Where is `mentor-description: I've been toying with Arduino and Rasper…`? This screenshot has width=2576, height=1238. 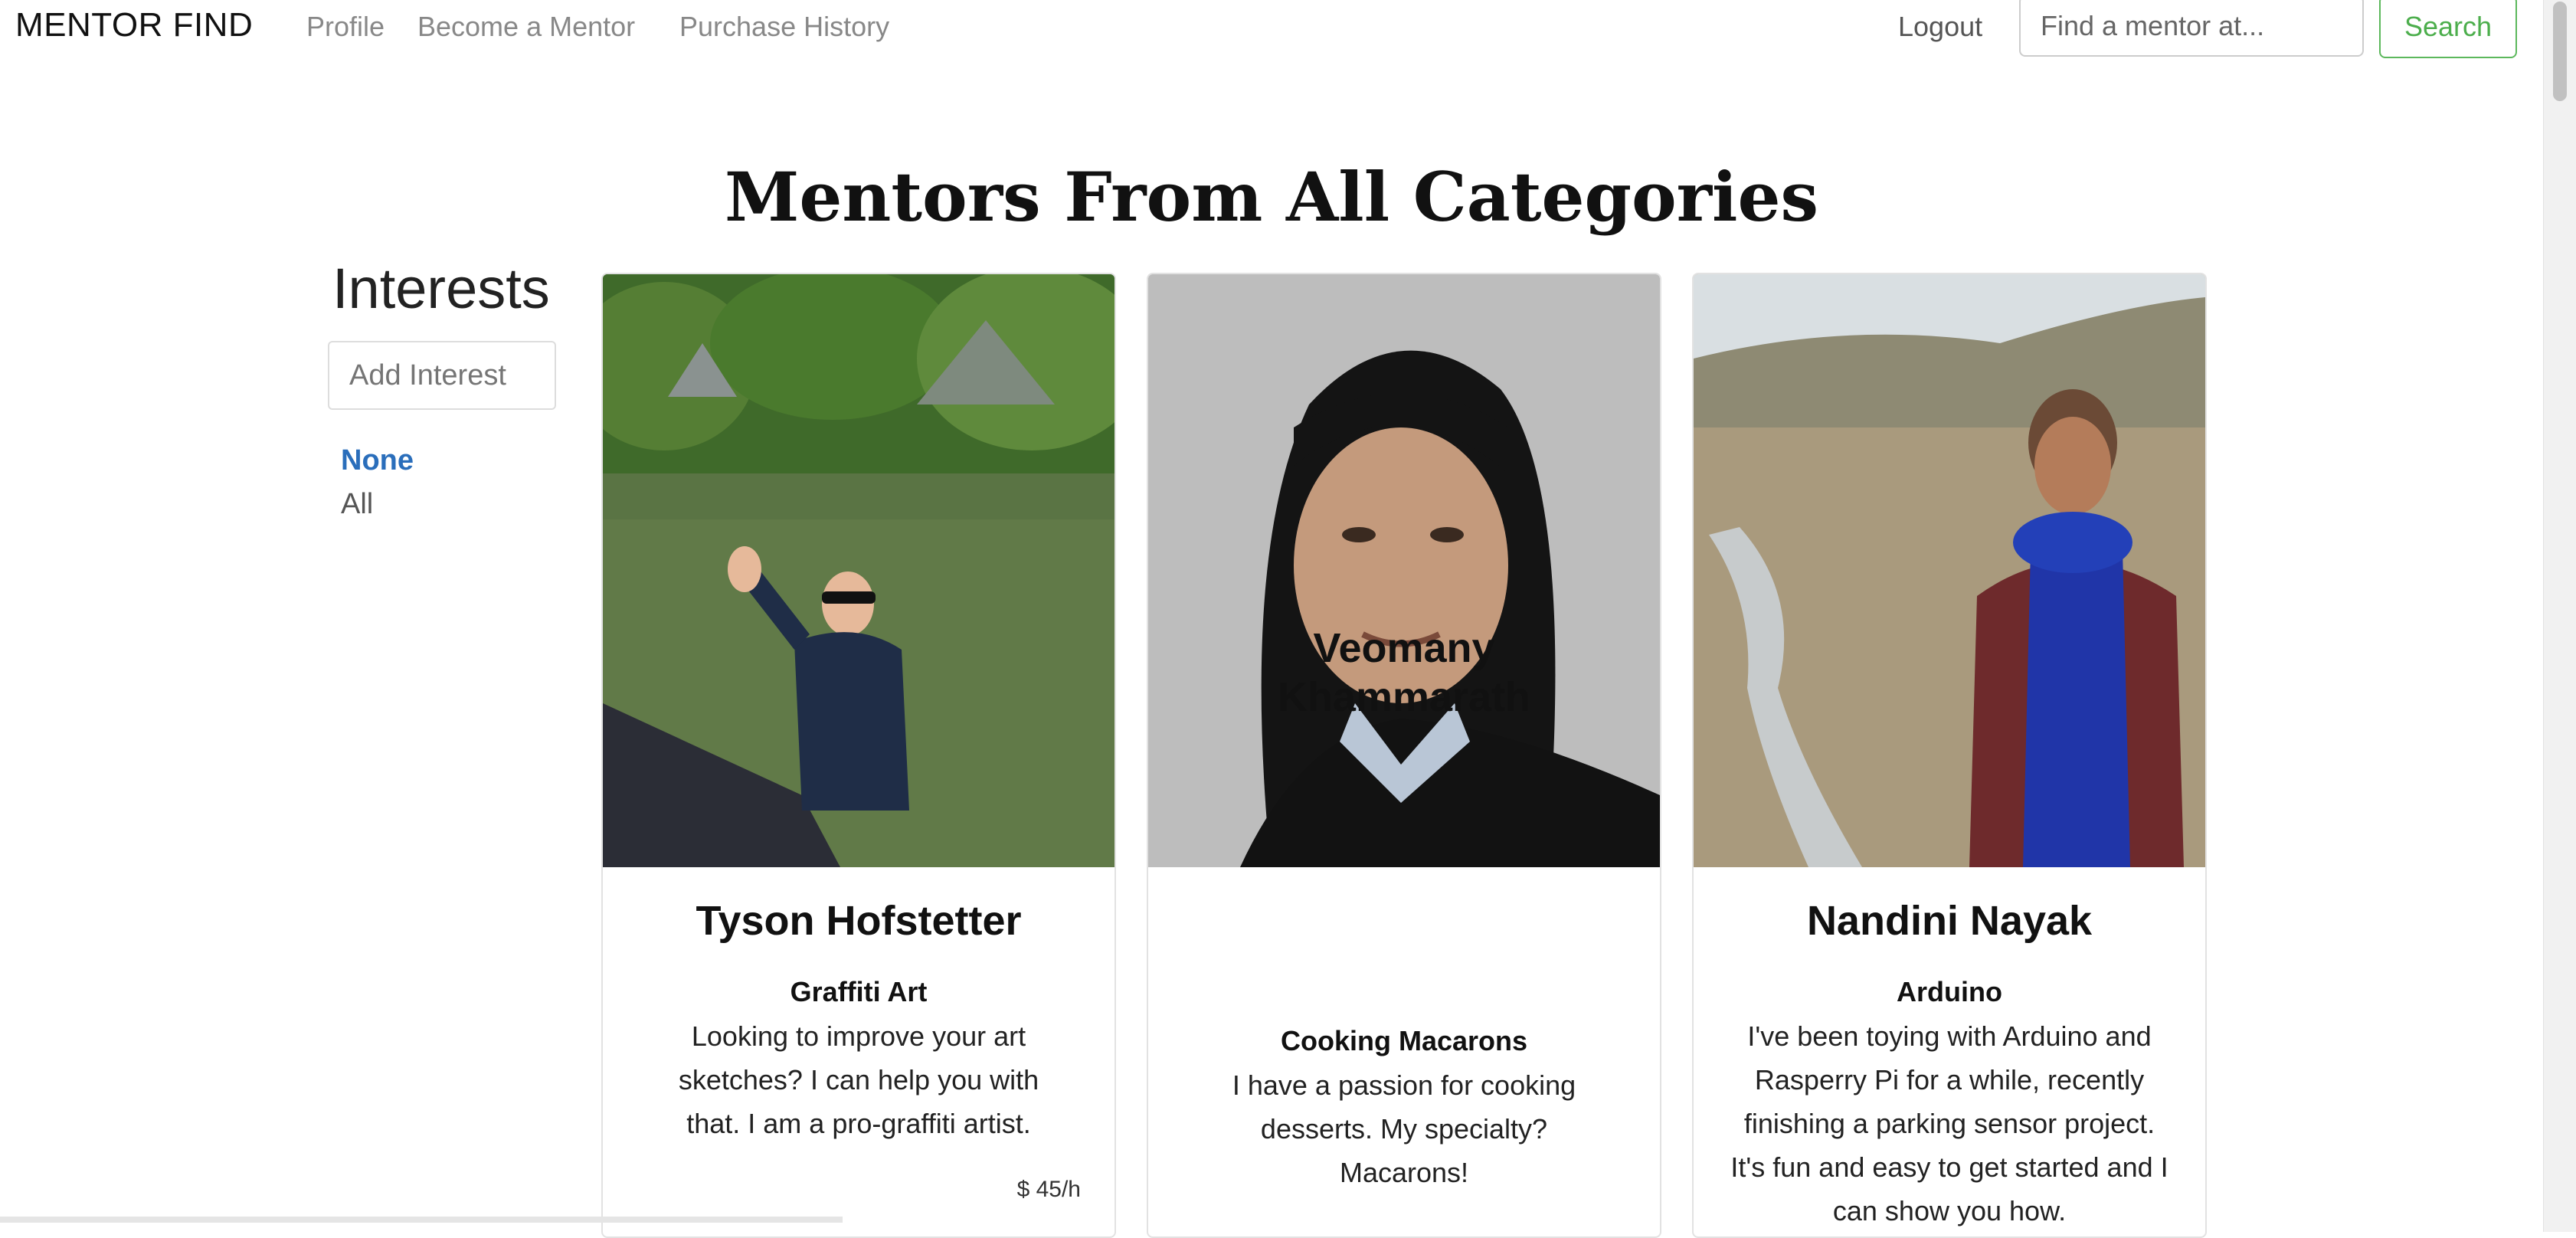 mentor-description: I've been toying with Arduino and Rasper… is located at coordinates (1949, 1123).